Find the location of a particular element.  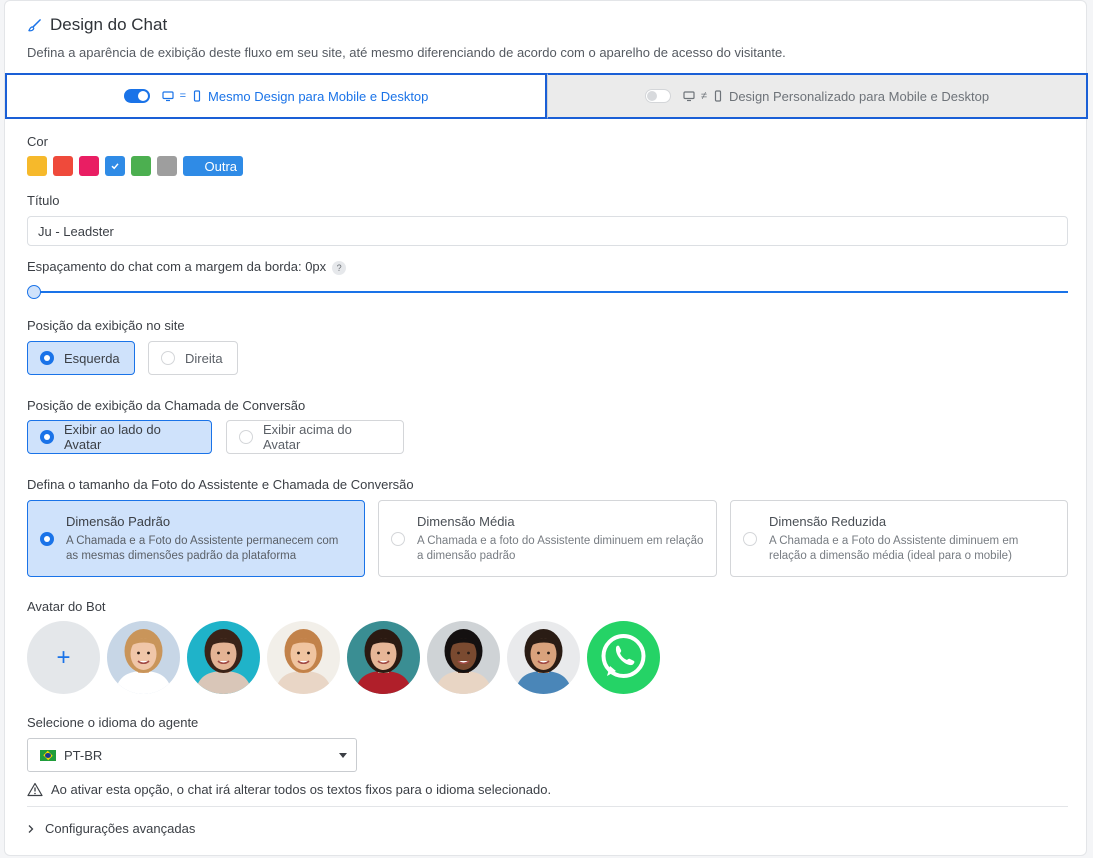

color-swatch-green is located at coordinates (141, 166).